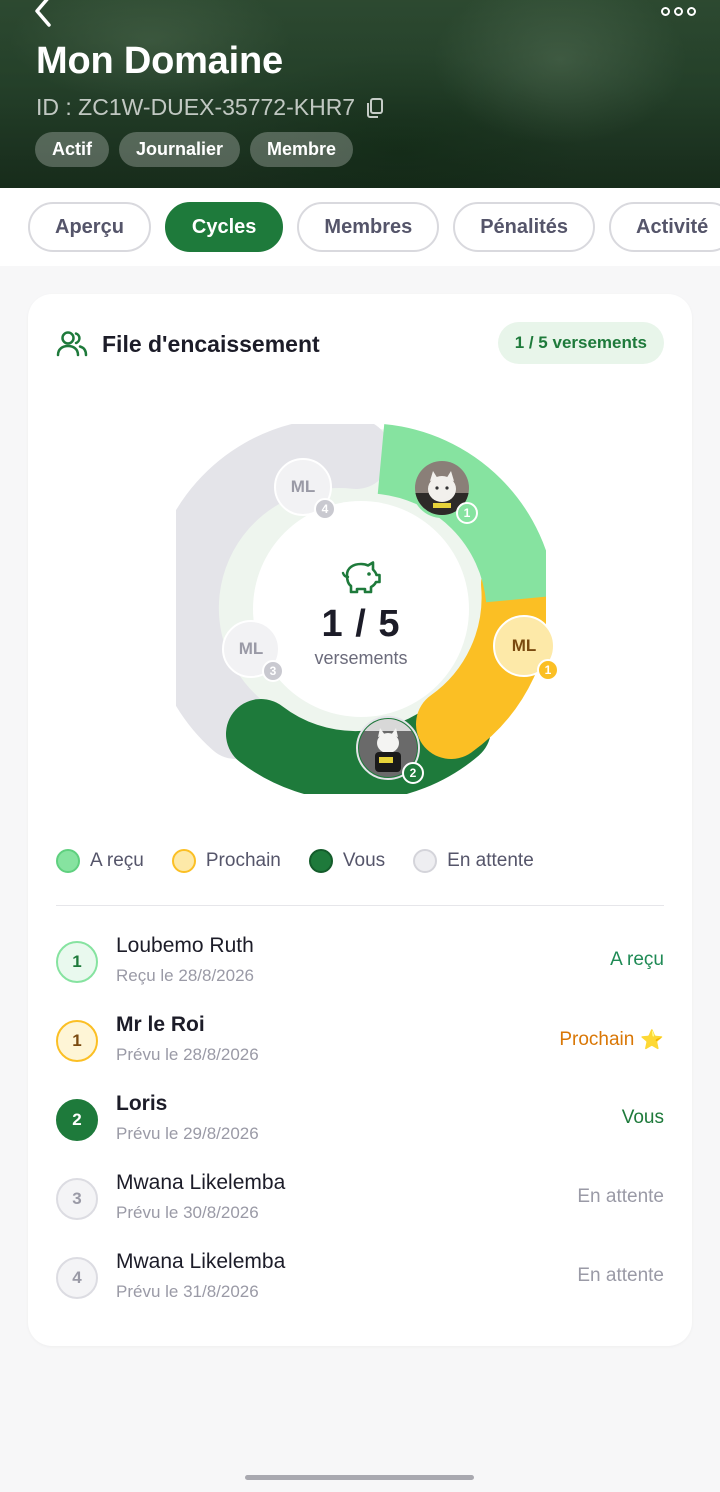 The height and width of the screenshot is (1492, 720). I want to click on piggy-bank-icon, so click(361, 577).